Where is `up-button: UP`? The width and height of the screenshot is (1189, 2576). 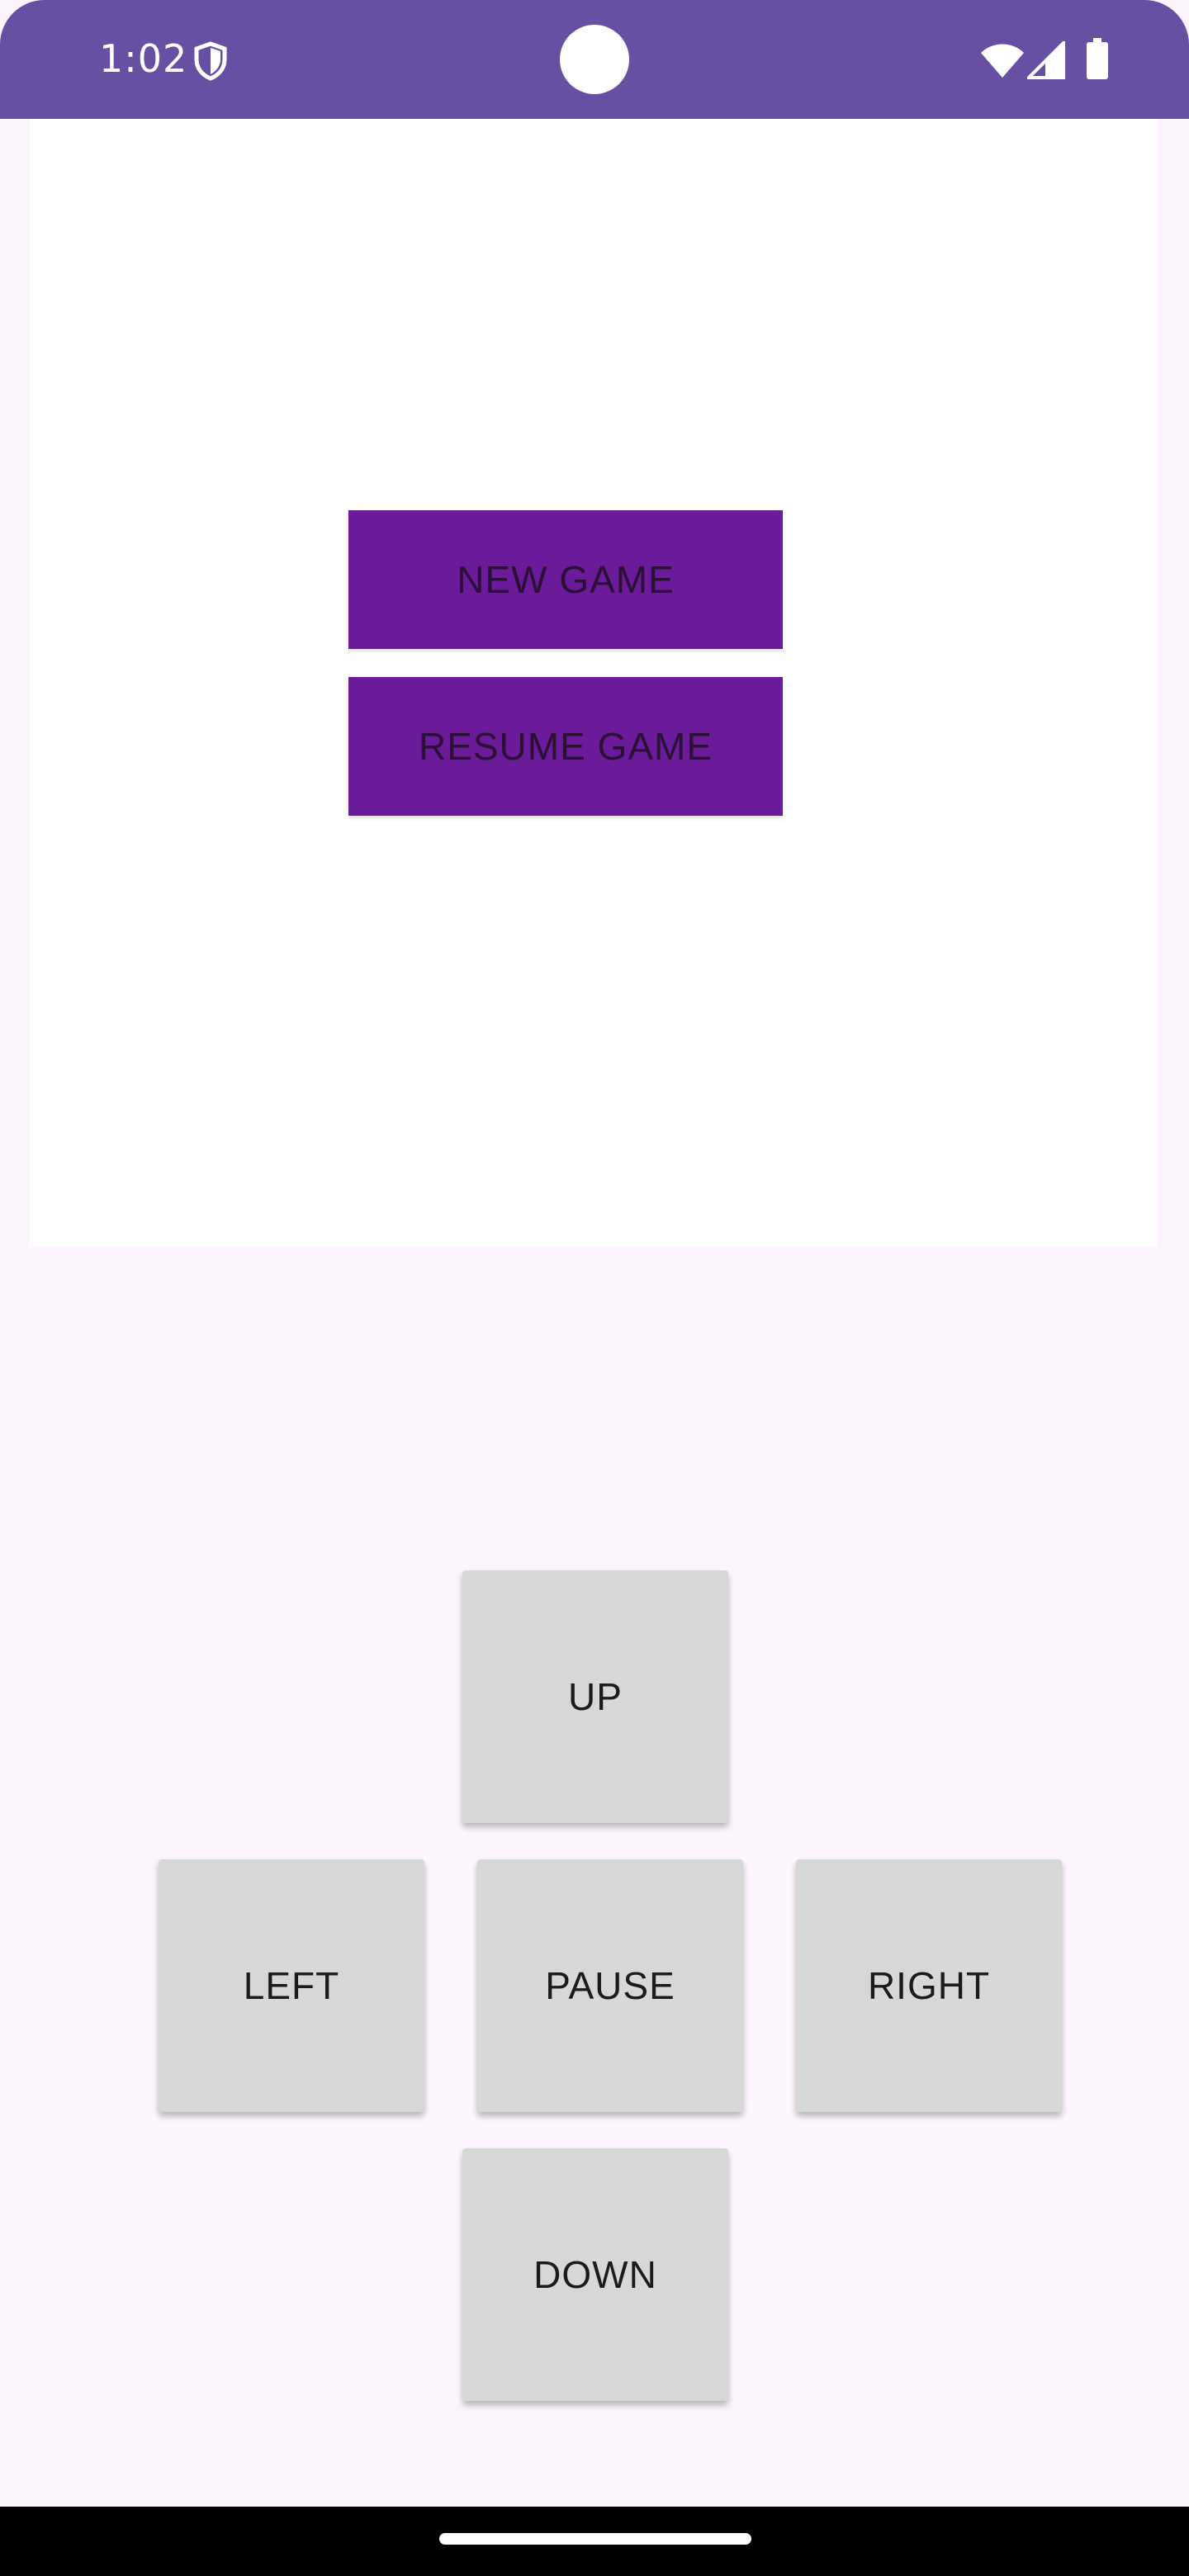 up-button: UP is located at coordinates (595, 1696).